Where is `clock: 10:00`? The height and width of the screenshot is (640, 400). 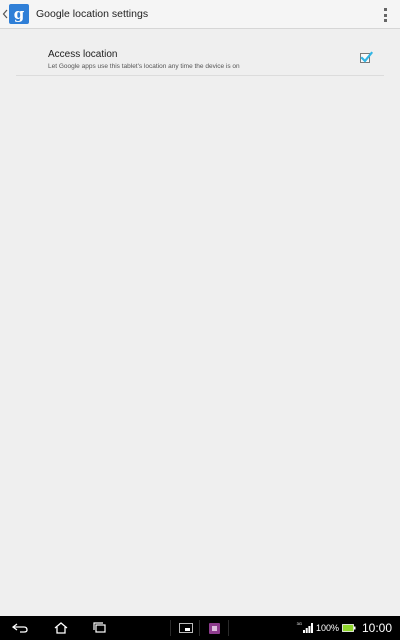 clock: 10:00 is located at coordinates (376, 628).